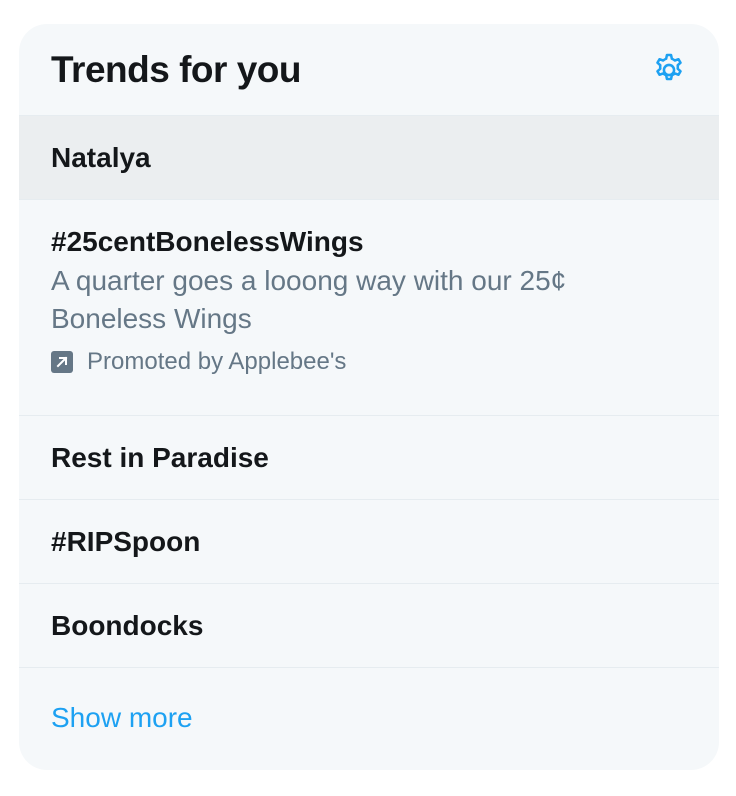  I want to click on trend-item: Rest in Paradise, so click(369, 458).